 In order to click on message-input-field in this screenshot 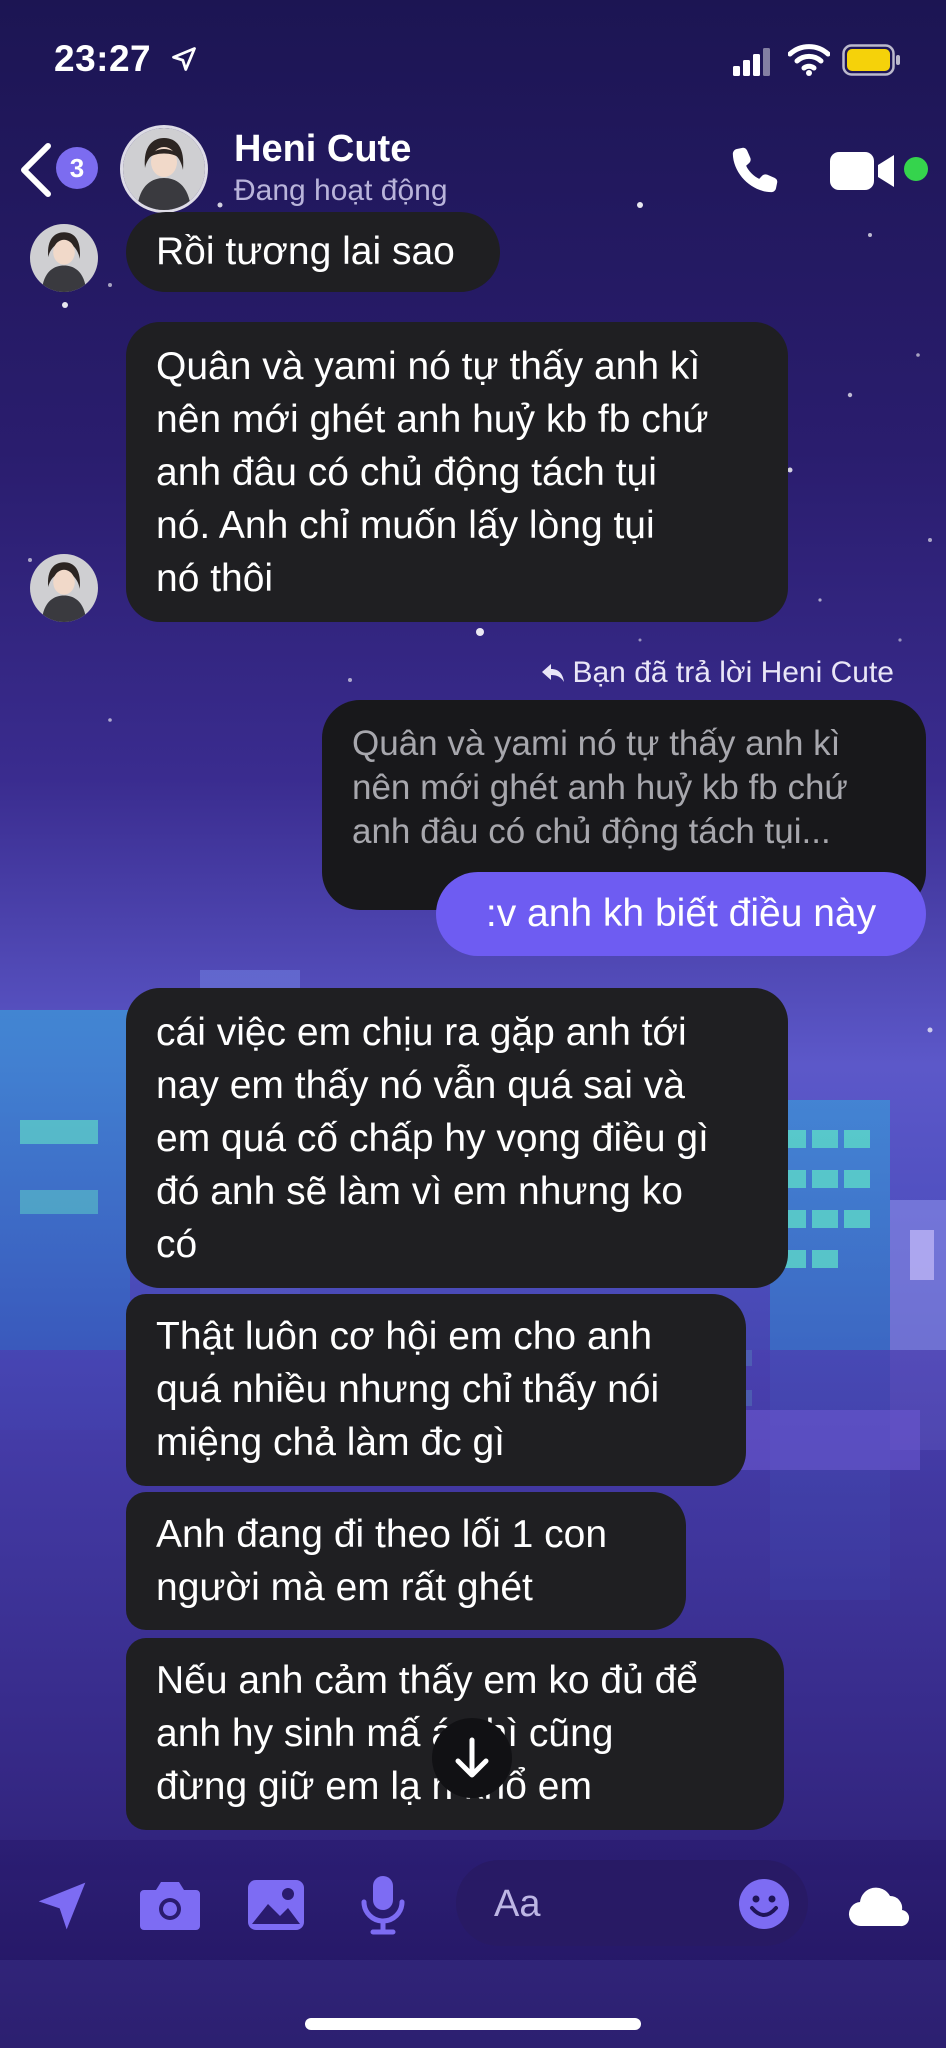, I will do `click(632, 1904)`.